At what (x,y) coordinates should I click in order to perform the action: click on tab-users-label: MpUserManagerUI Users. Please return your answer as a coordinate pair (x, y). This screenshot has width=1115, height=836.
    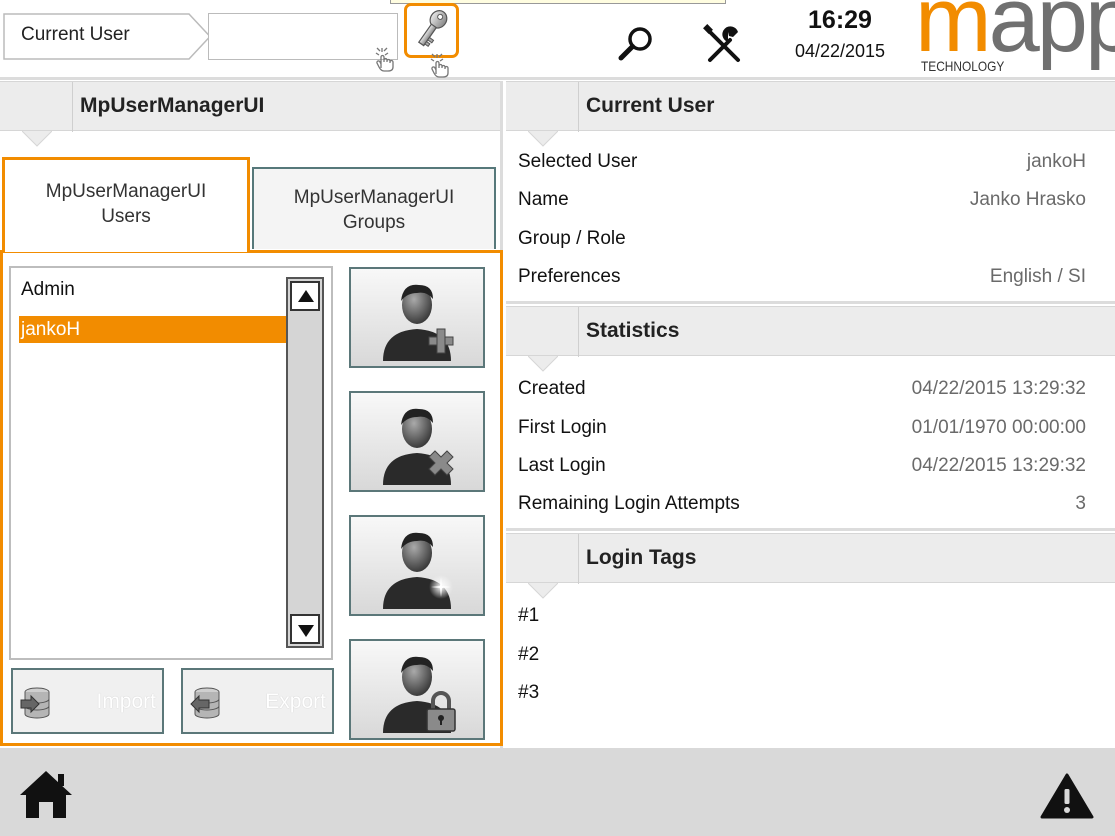
    Looking at the image, I should click on (126, 204).